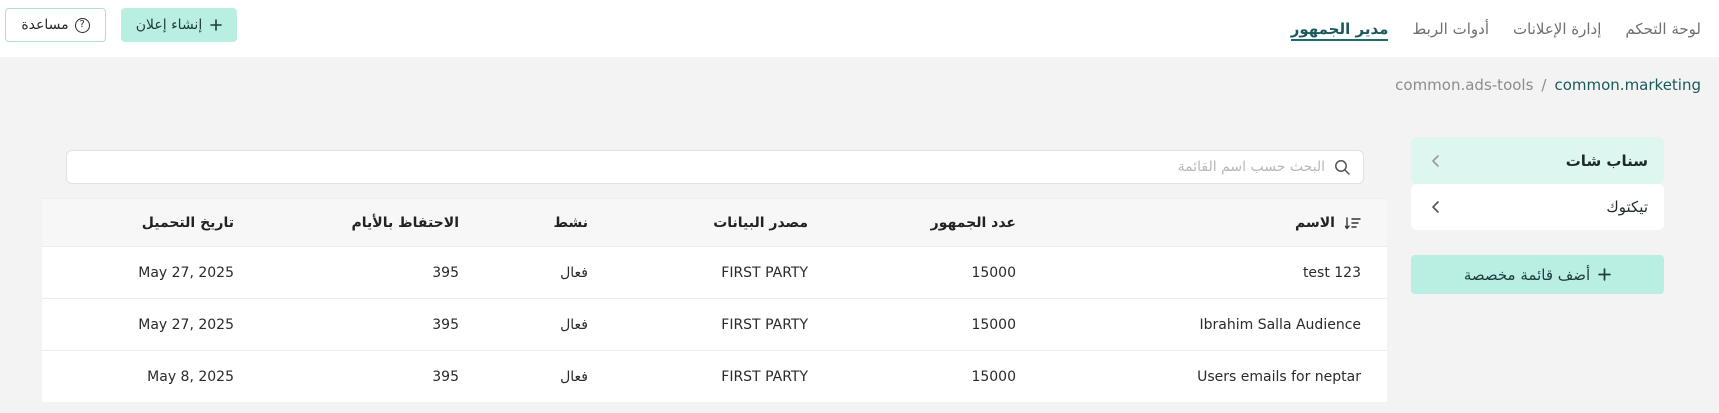 The width and height of the screenshot is (1719, 413). I want to click on sort-icon, so click(1353, 223).